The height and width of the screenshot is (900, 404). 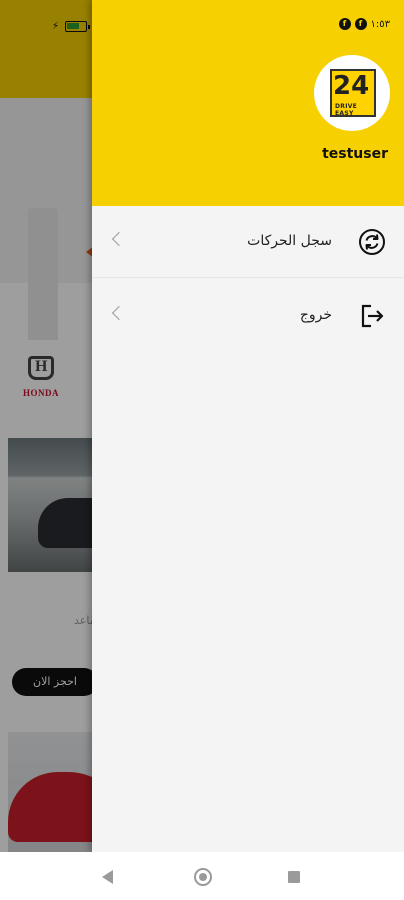 I want to click on back-icon, so click(x=107, y=877).